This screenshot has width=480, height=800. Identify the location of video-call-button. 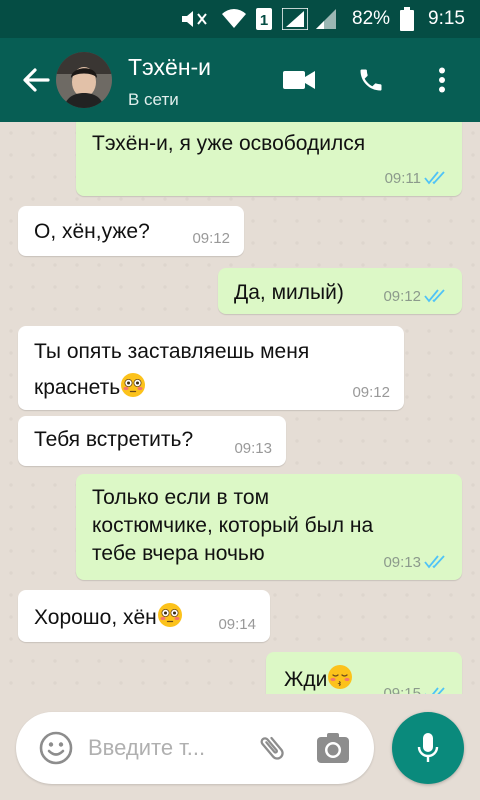
(299, 80).